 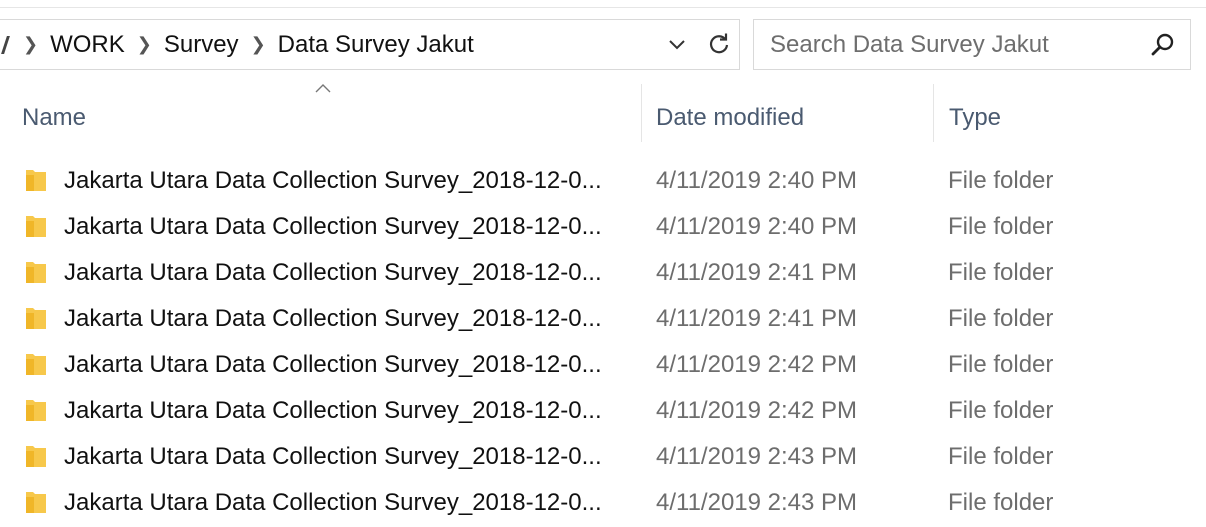 I want to click on search-input, so click(x=950, y=45).